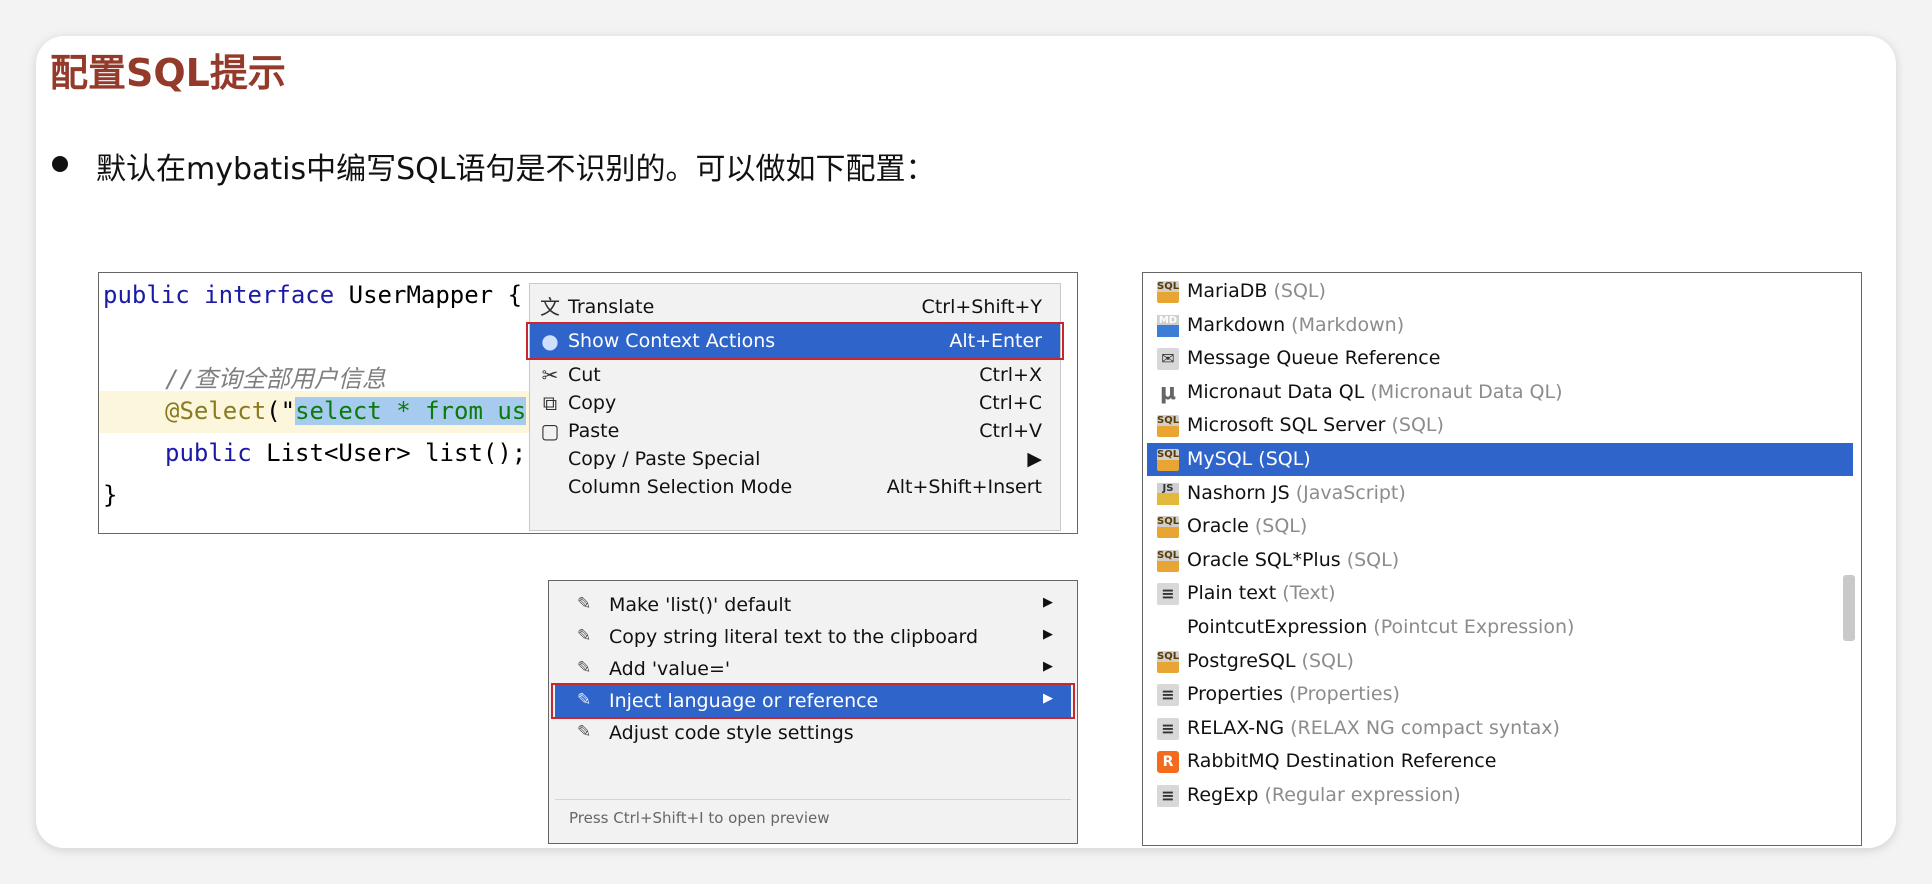  What do you see at coordinates (60, 164) in the screenshot?
I see `bullet-dot` at bounding box center [60, 164].